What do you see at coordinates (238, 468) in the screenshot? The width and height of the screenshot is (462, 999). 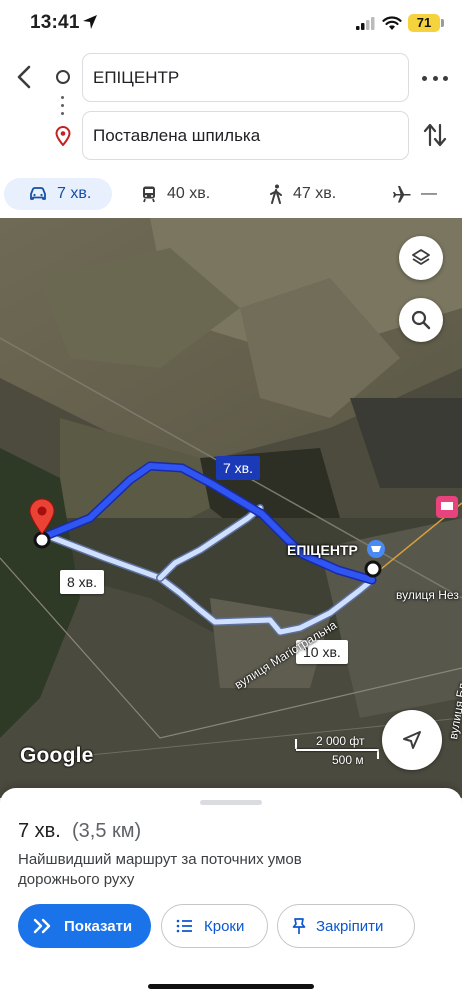 I see `route-label-primary: 7 хв.` at bounding box center [238, 468].